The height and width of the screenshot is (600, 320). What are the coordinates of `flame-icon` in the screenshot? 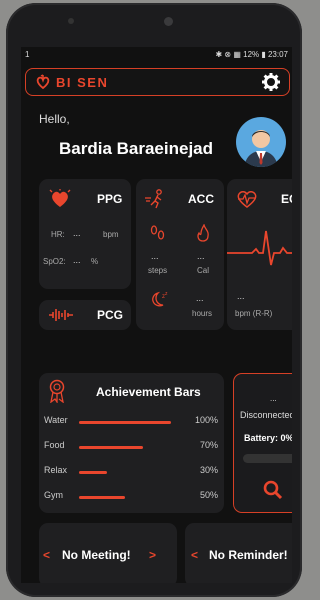 It's located at (203, 233).